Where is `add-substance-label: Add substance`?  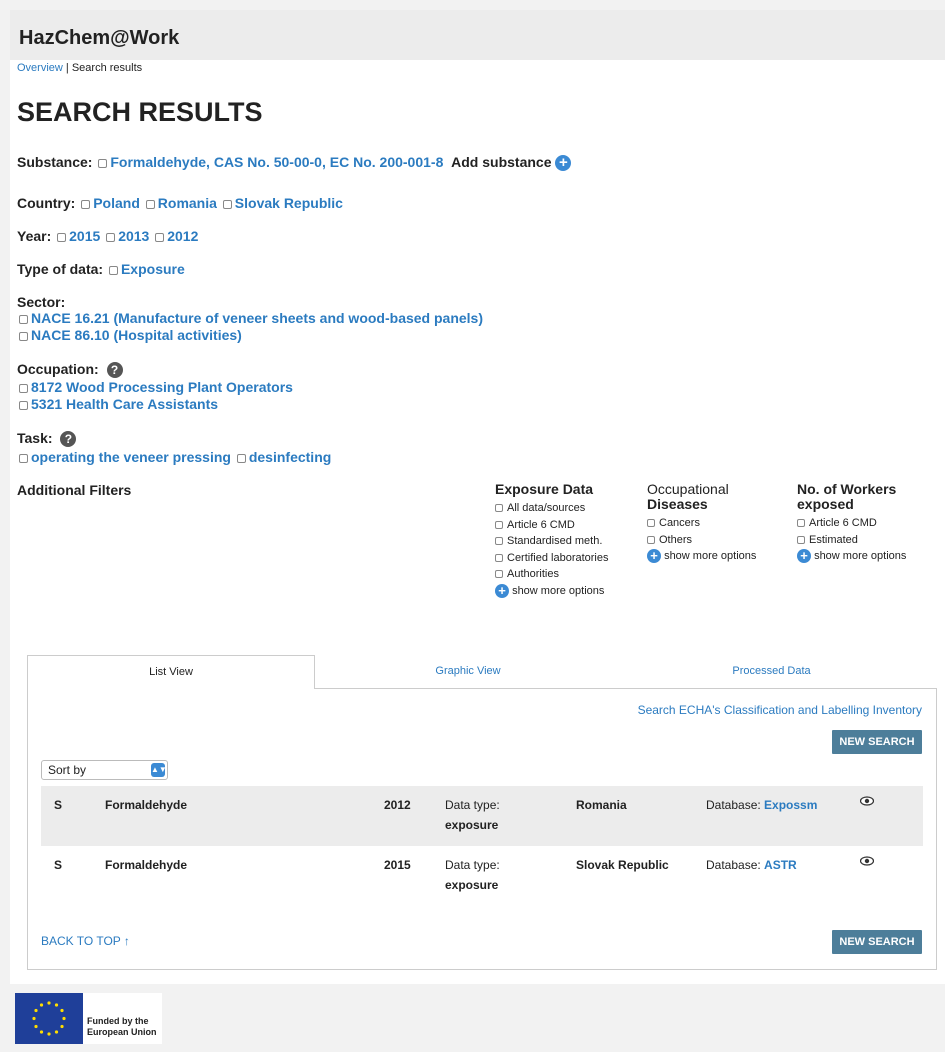 add-substance-label: Add substance is located at coordinates (501, 162).